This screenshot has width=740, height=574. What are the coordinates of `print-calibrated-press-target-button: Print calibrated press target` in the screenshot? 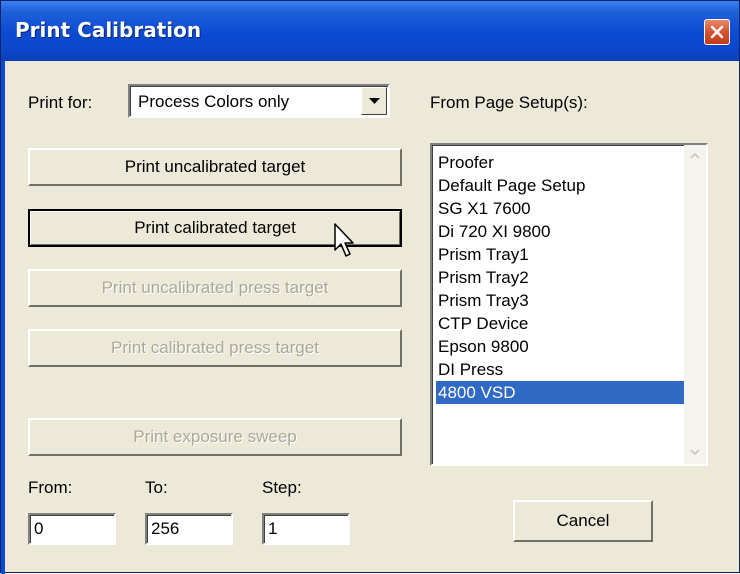 It's located at (215, 348).